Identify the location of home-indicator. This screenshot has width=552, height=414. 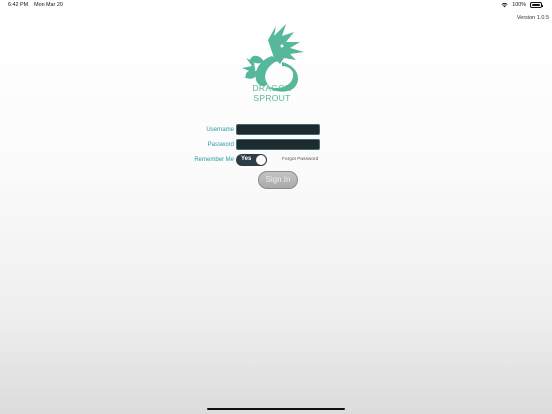
(276, 409).